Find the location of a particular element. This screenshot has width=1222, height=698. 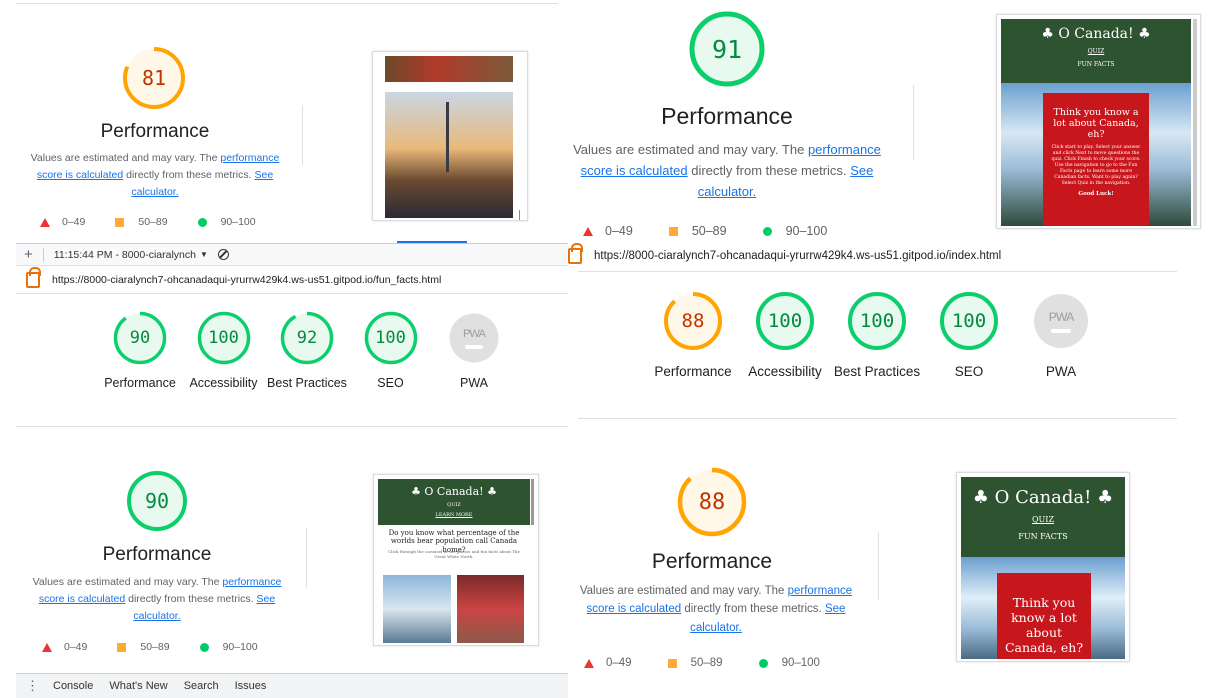

drawer-tab: What's New is located at coordinates (138, 686).